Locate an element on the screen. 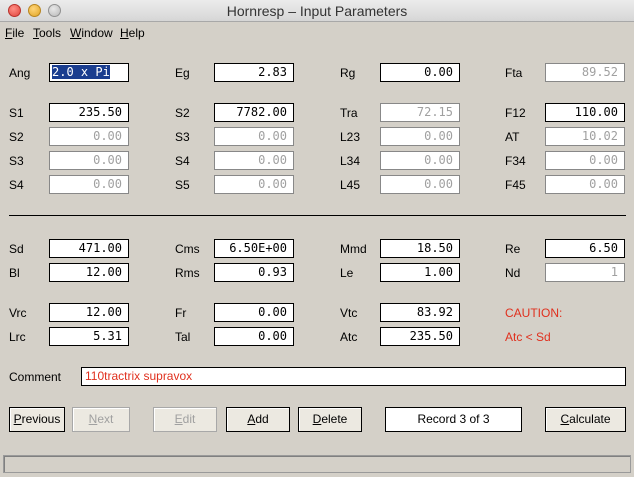 The width and height of the screenshot is (634, 477). lrc-field: 5.31 is located at coordinates (89, 336).